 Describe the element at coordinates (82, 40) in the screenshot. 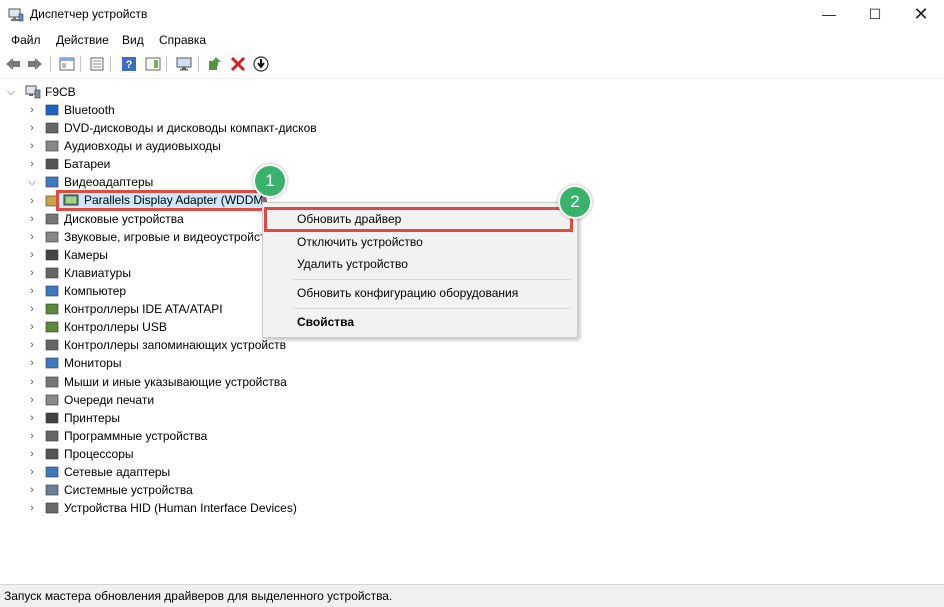

I see `menu-action: Действие` at that location.